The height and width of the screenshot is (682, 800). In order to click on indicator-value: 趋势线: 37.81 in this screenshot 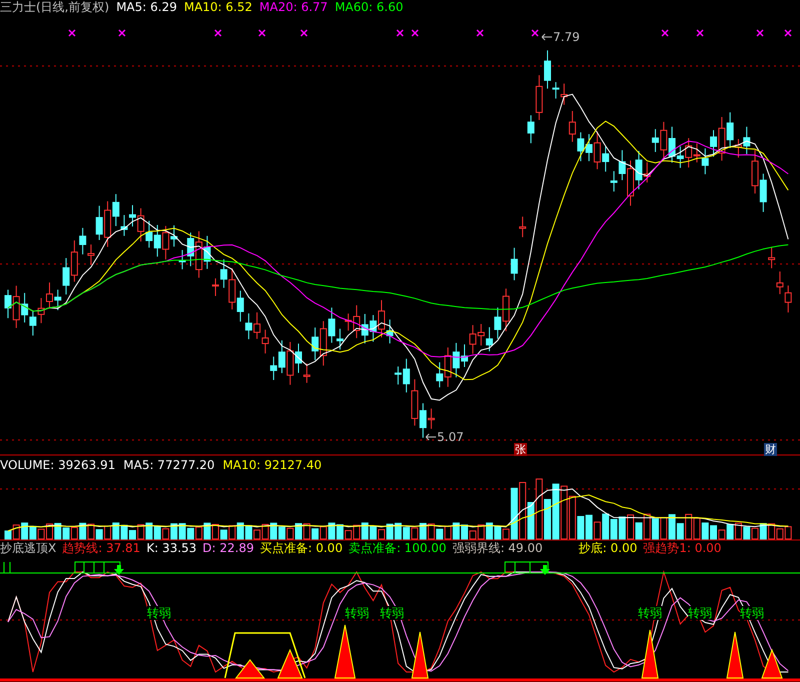, I will do `click(101, 548)`.